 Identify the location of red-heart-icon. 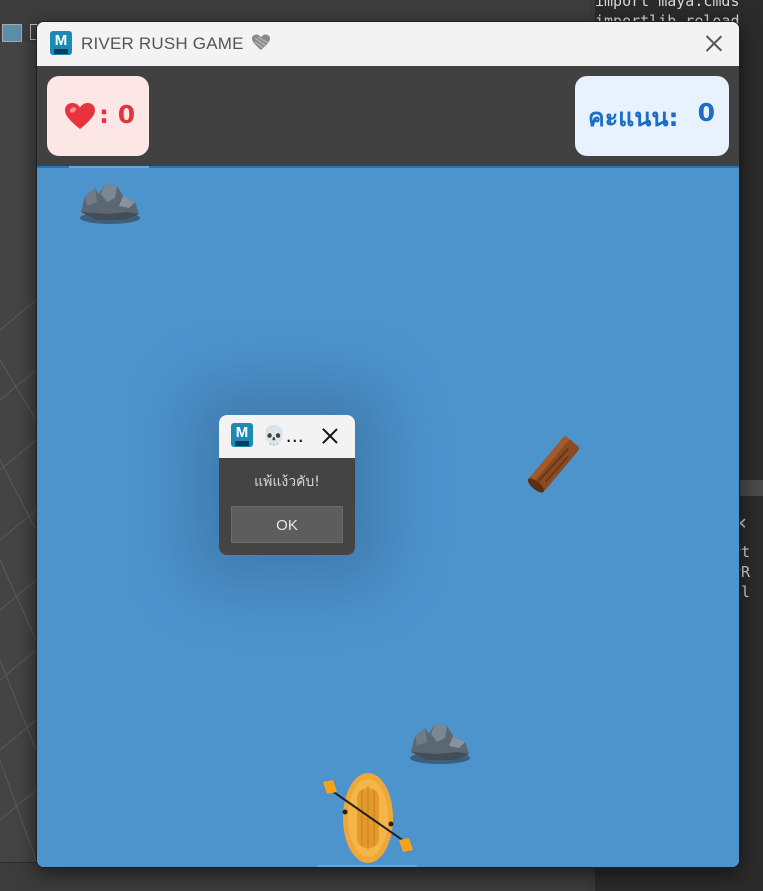
(80, 116).